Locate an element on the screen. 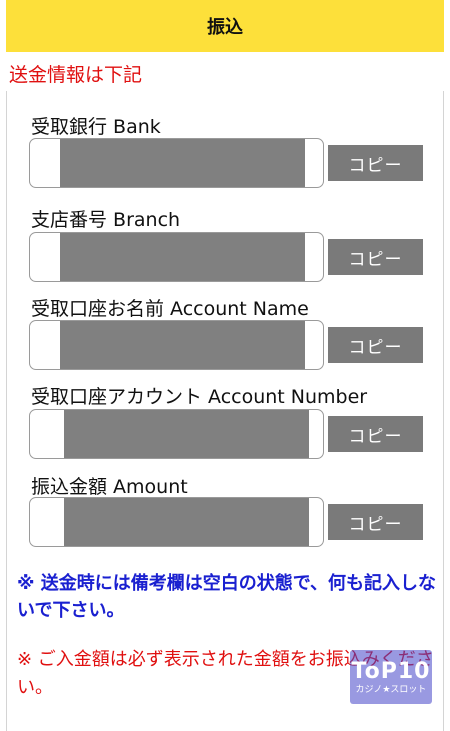 The image size is (450, 731). branch-field is located at coordinates (176, 257).